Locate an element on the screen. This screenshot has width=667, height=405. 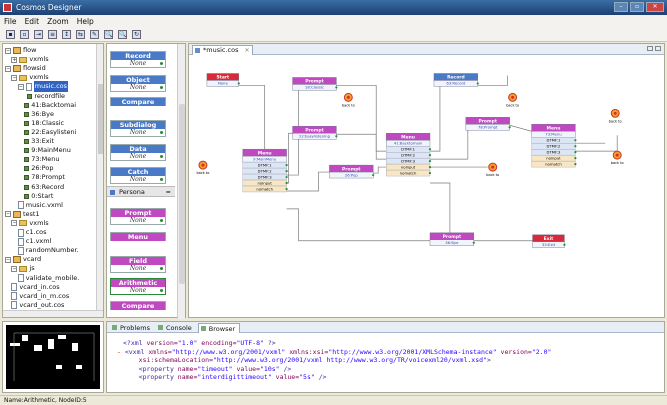
code-token: "UTF-8" is located at coordinates (252, 343).